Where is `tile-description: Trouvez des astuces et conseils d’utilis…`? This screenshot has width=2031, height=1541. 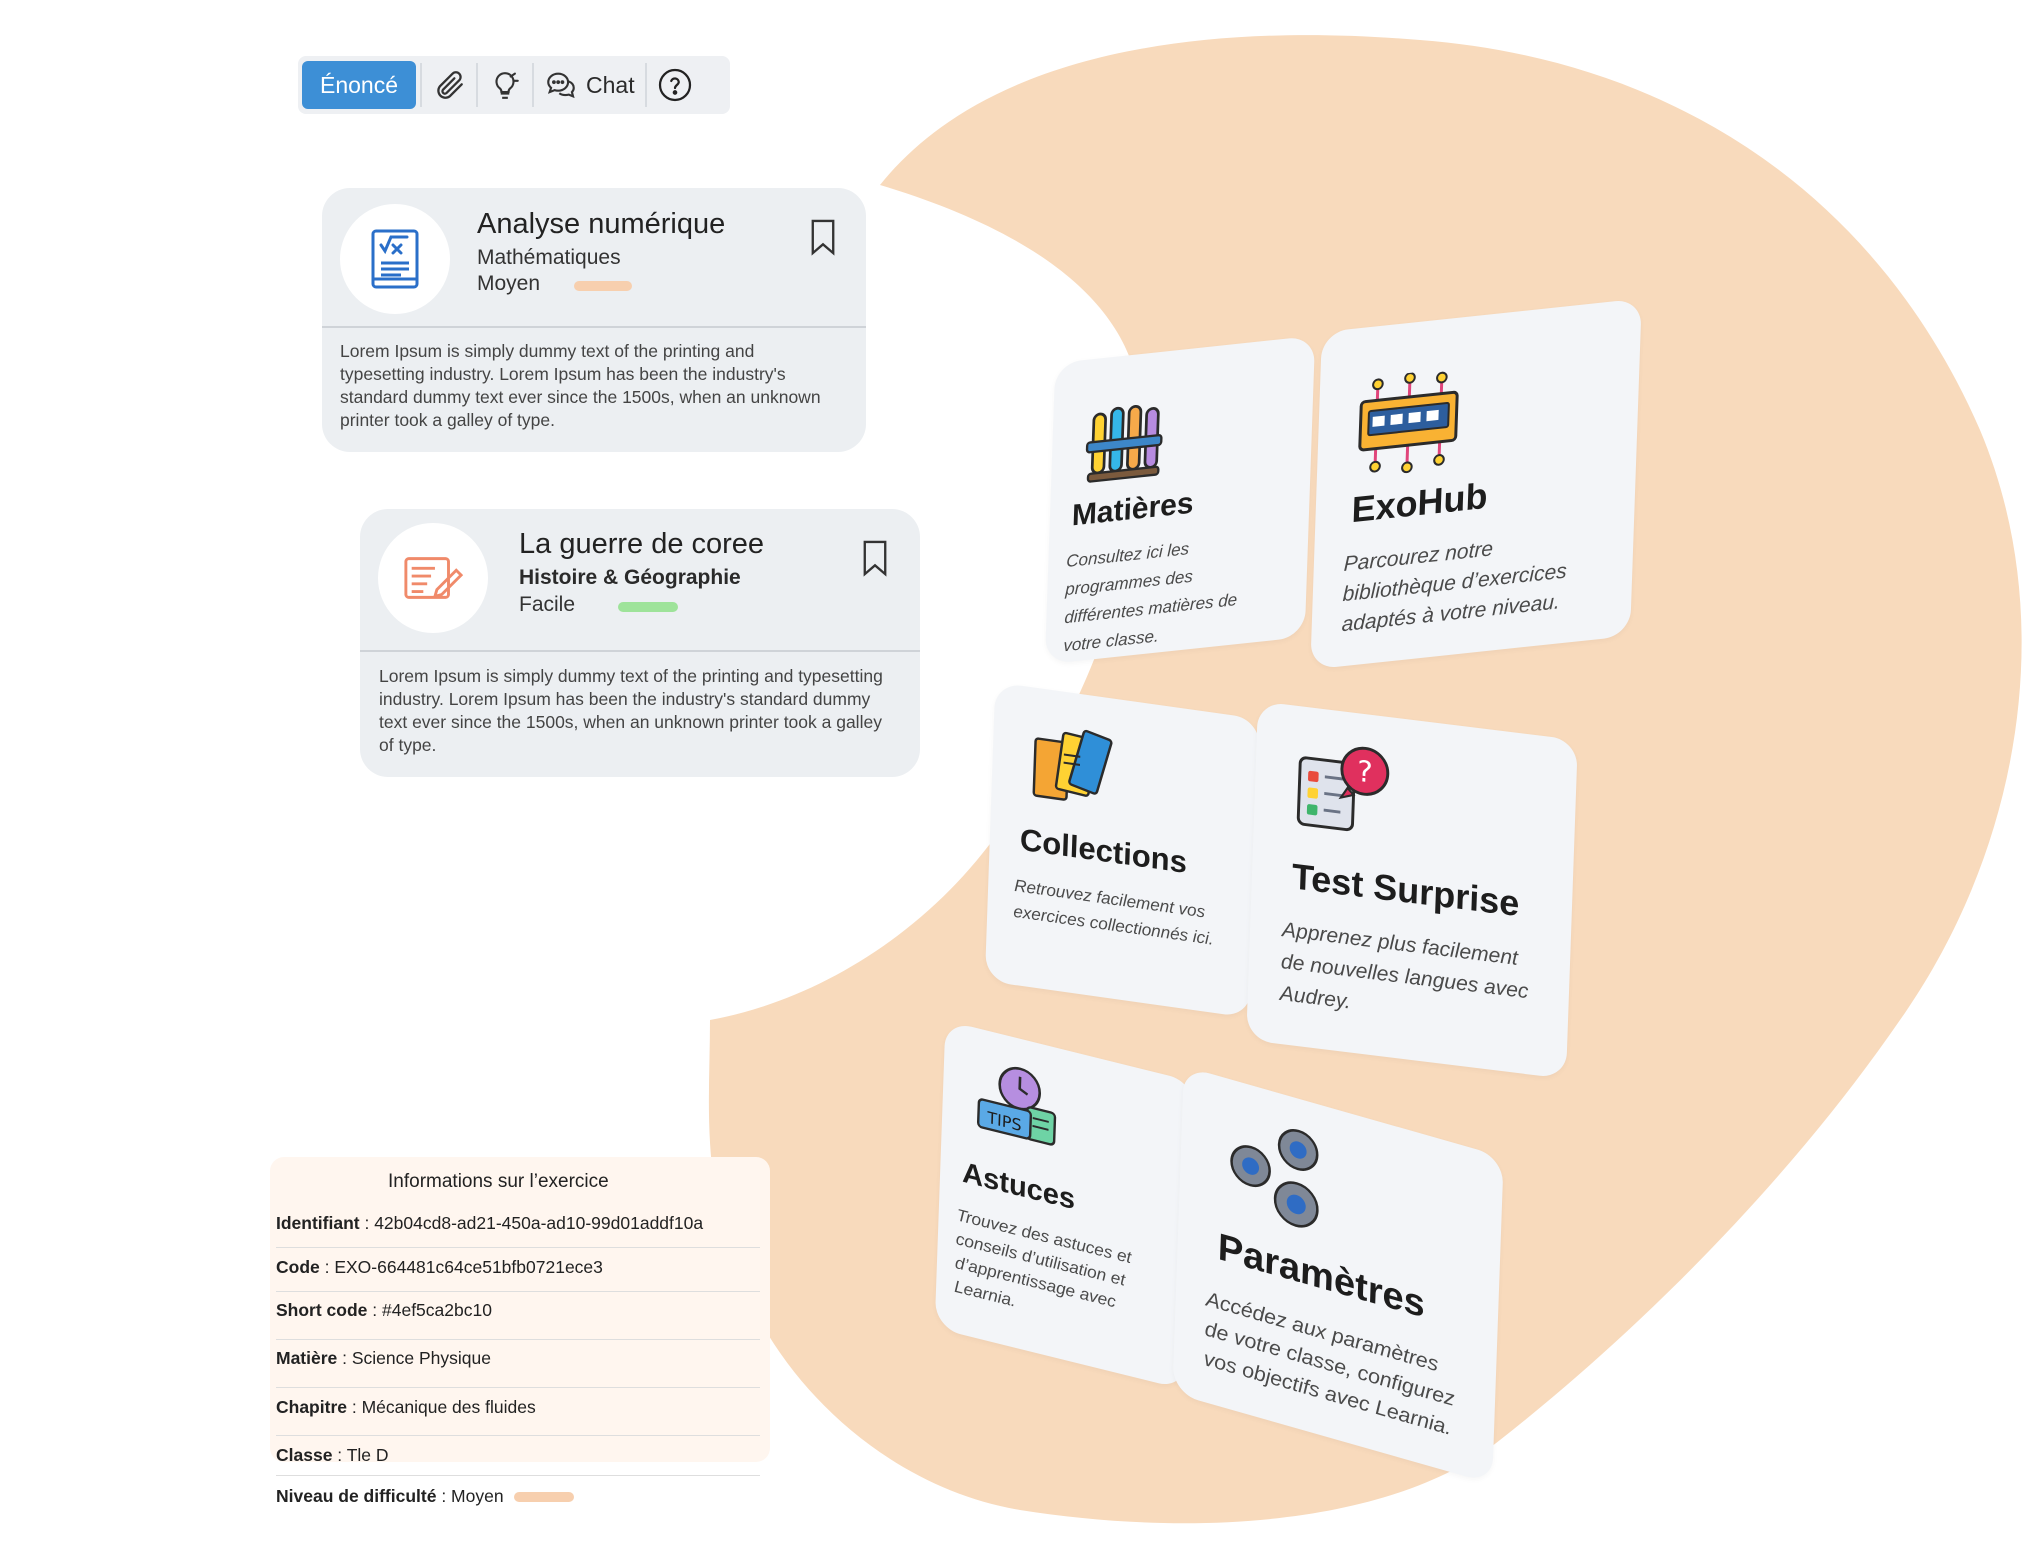
tile-description: Trouvez des astuces et conseils d’utilis… is located at coordinates (1042, 1258).